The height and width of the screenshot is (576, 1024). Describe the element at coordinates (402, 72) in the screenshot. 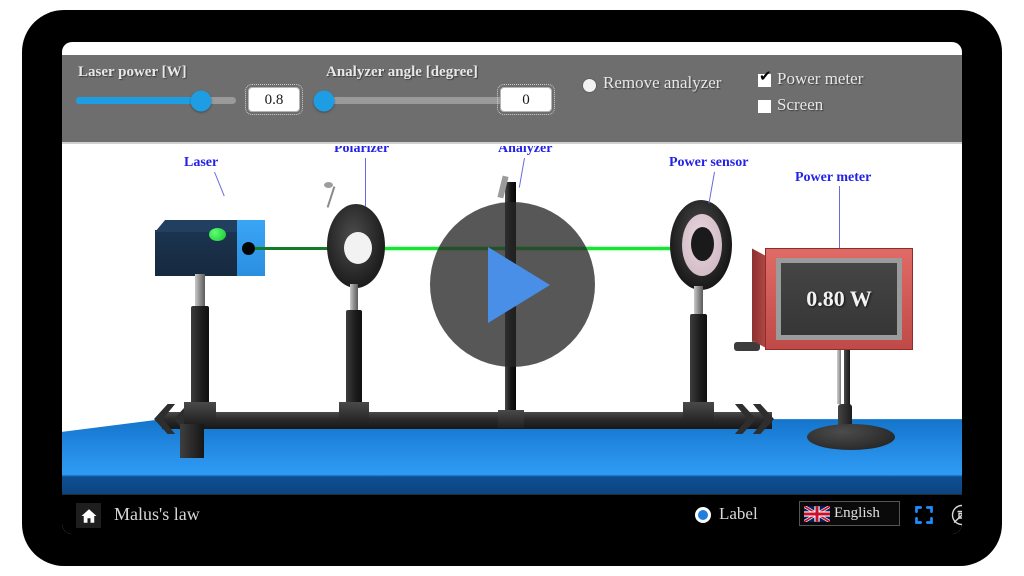

I see `analyzer-angle-label: Analyzer angle [degree]` at that location.